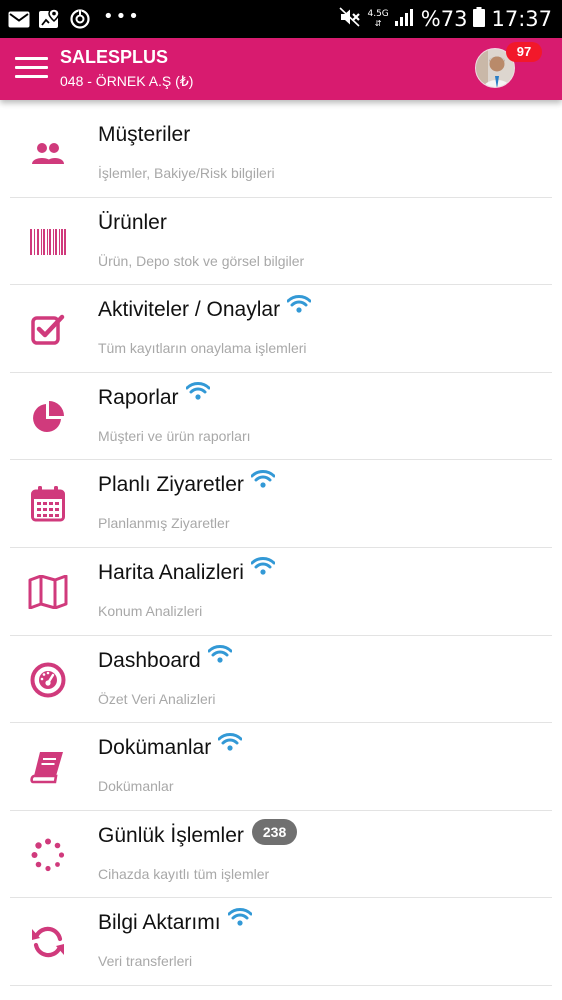 The image size is (562, 1000). I want to click on barcode-icon, so click(48, 242).